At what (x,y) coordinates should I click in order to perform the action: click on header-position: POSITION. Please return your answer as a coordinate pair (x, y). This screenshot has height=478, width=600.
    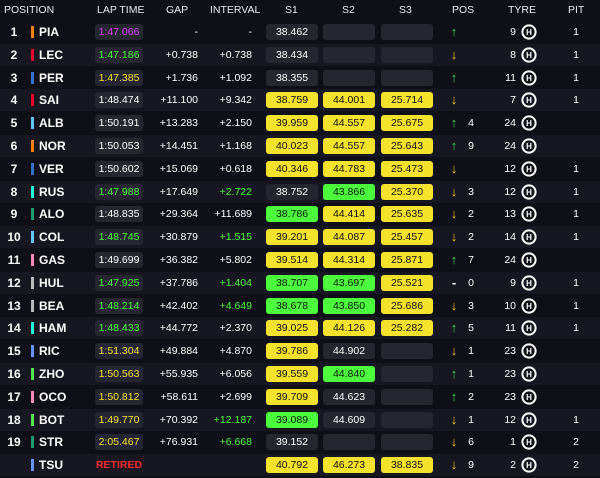
    Looking at the image, I should click on (29, 10).